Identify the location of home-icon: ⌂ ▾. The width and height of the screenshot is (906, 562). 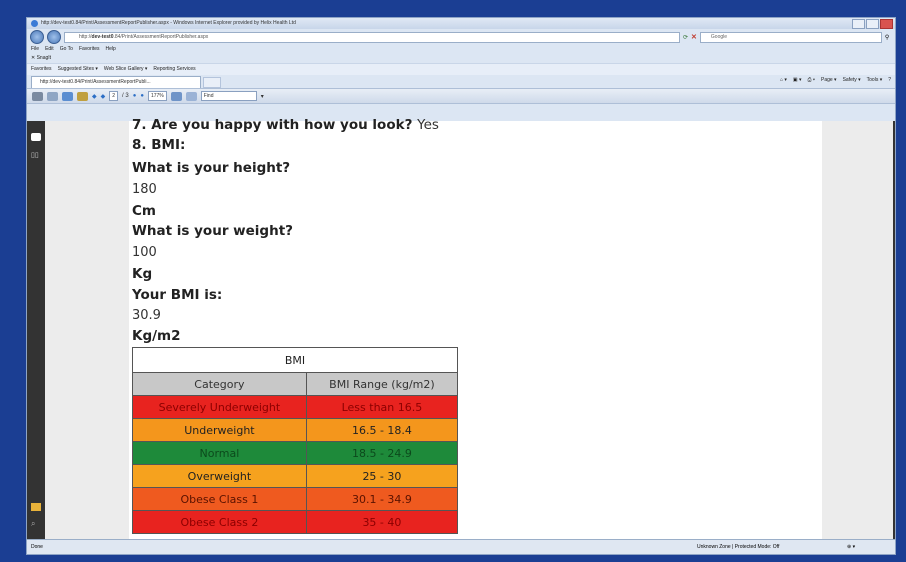
(783, 80).